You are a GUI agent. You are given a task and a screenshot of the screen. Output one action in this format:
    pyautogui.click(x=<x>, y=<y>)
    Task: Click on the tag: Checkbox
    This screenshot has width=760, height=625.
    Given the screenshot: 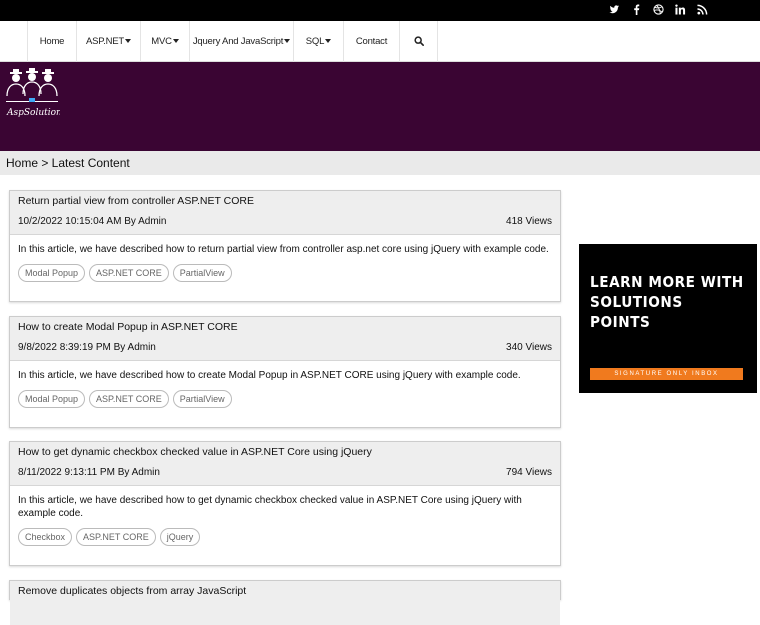 What is the action you would take?
    pyautogui.click(x=45, y=537)
    